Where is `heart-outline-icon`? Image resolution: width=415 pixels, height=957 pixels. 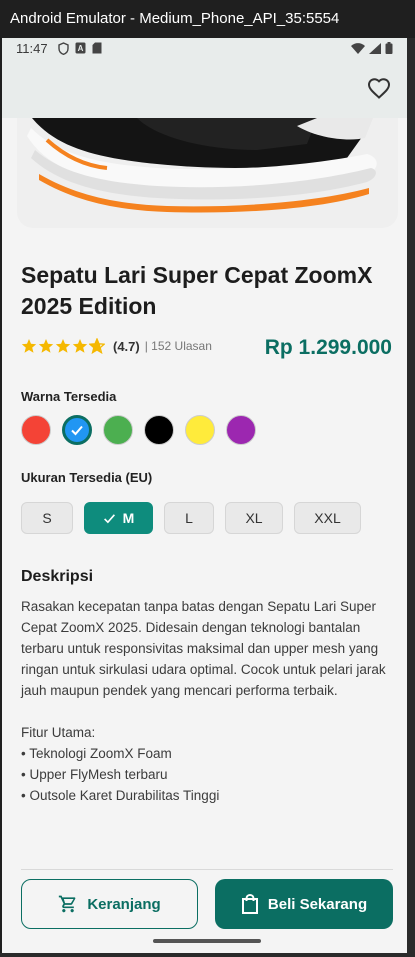
heart-outline-icon is located at coordinates (379, 88).